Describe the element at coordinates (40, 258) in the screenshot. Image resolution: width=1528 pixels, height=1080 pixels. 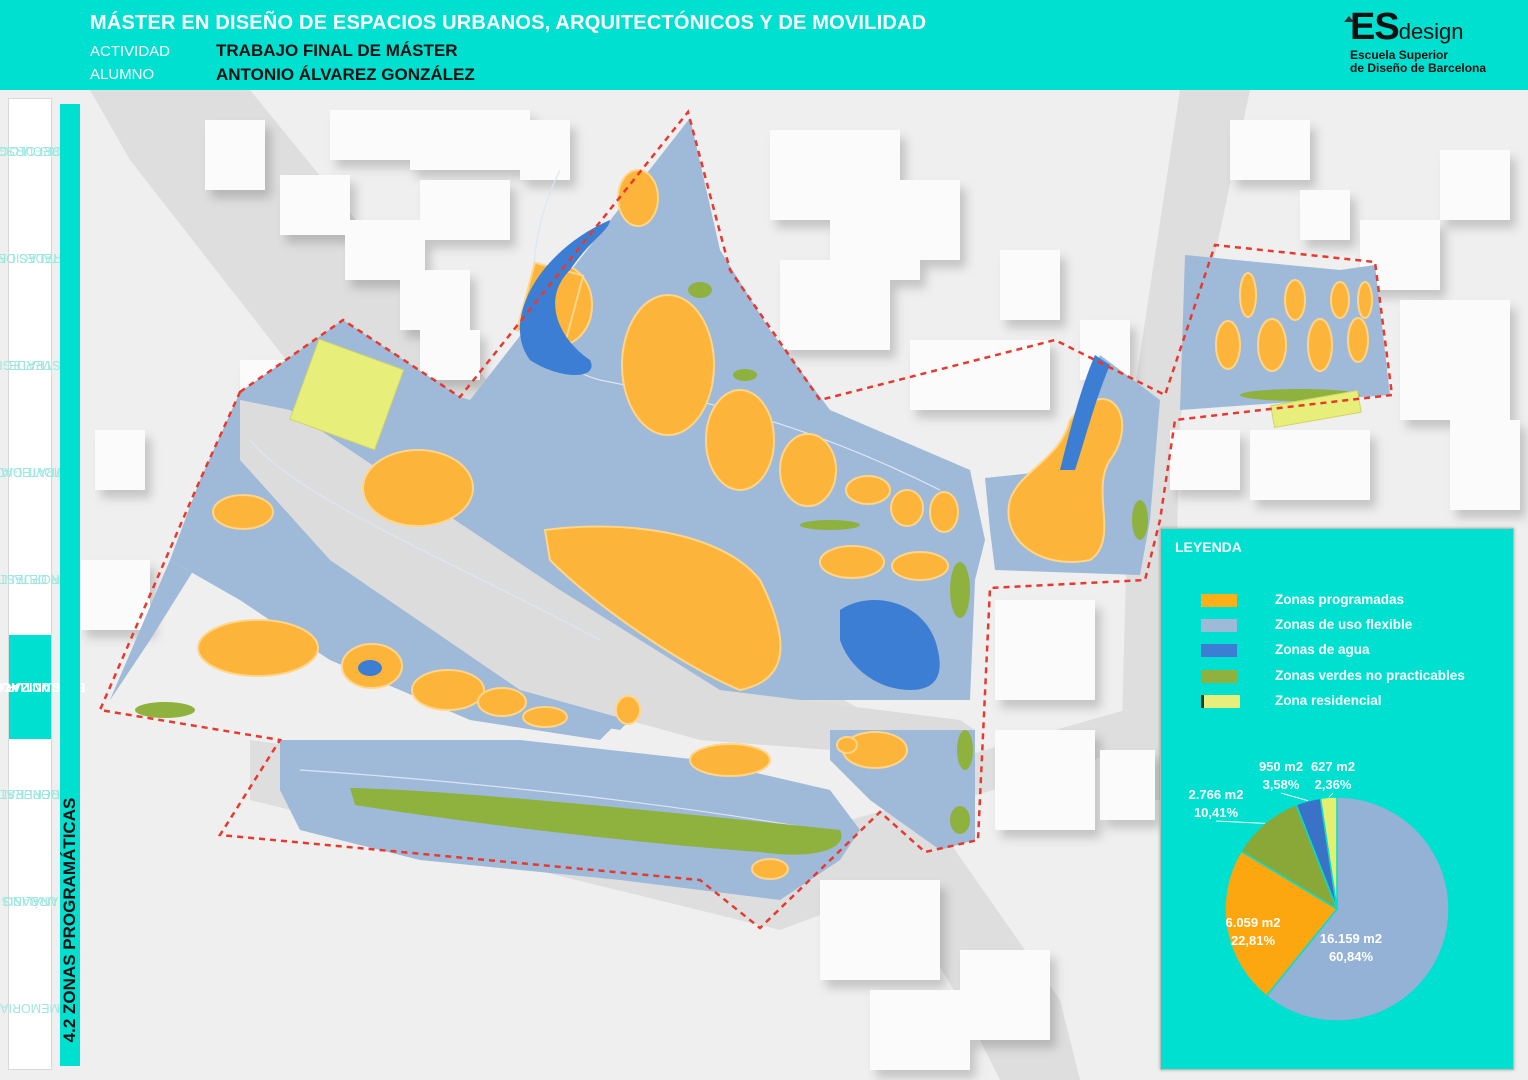
I see `nav-item-redes: REDES DEINSTALACIONES` at that location.